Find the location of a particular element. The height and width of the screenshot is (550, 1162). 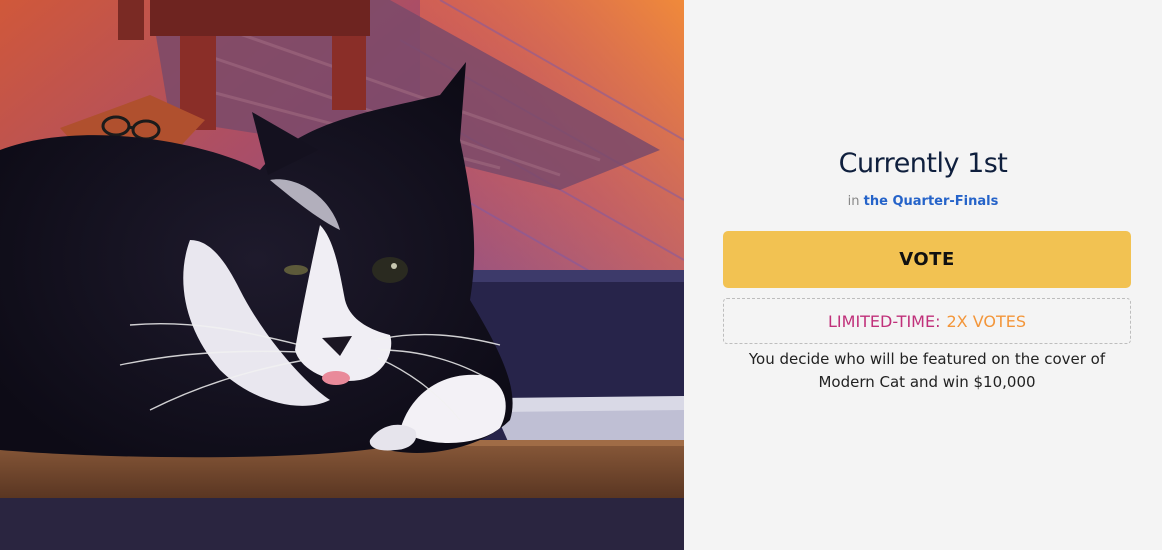

round-prefix: in is located at coordinates (853, 201).